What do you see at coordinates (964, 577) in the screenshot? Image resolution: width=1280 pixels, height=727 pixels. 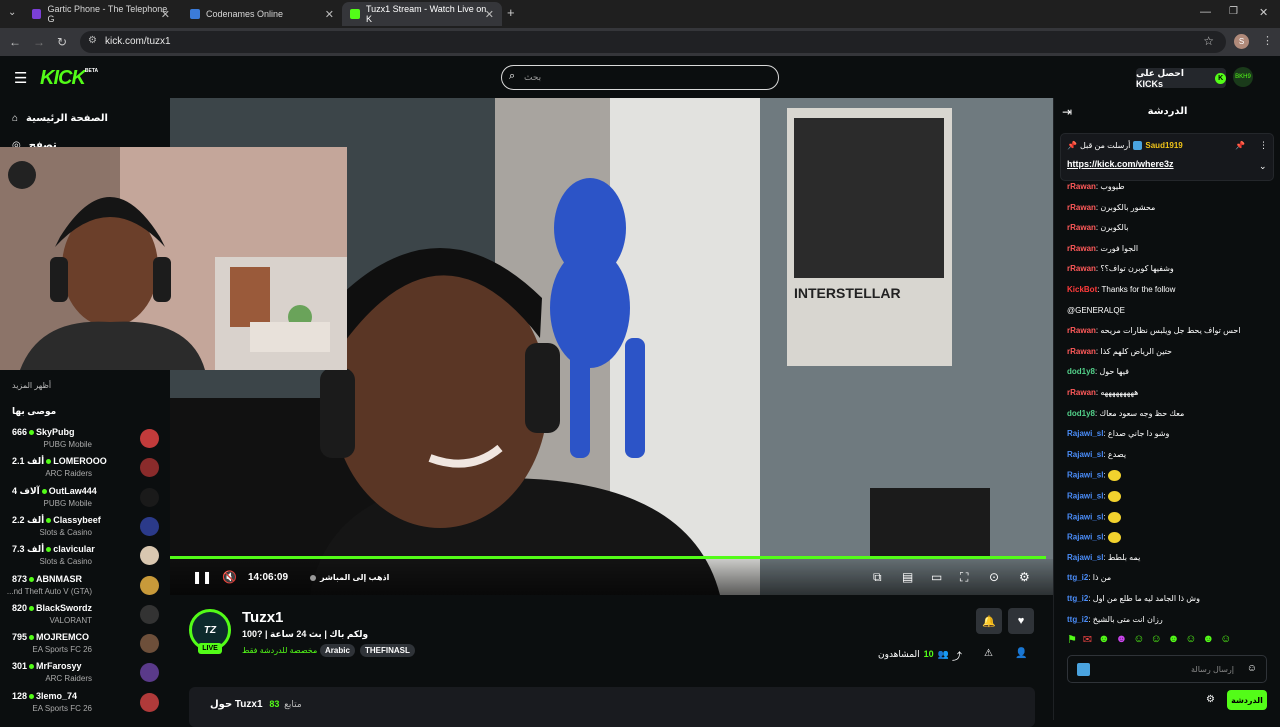 I see `fullscreen-icon: ⛶` at bounding box center [964, 577].